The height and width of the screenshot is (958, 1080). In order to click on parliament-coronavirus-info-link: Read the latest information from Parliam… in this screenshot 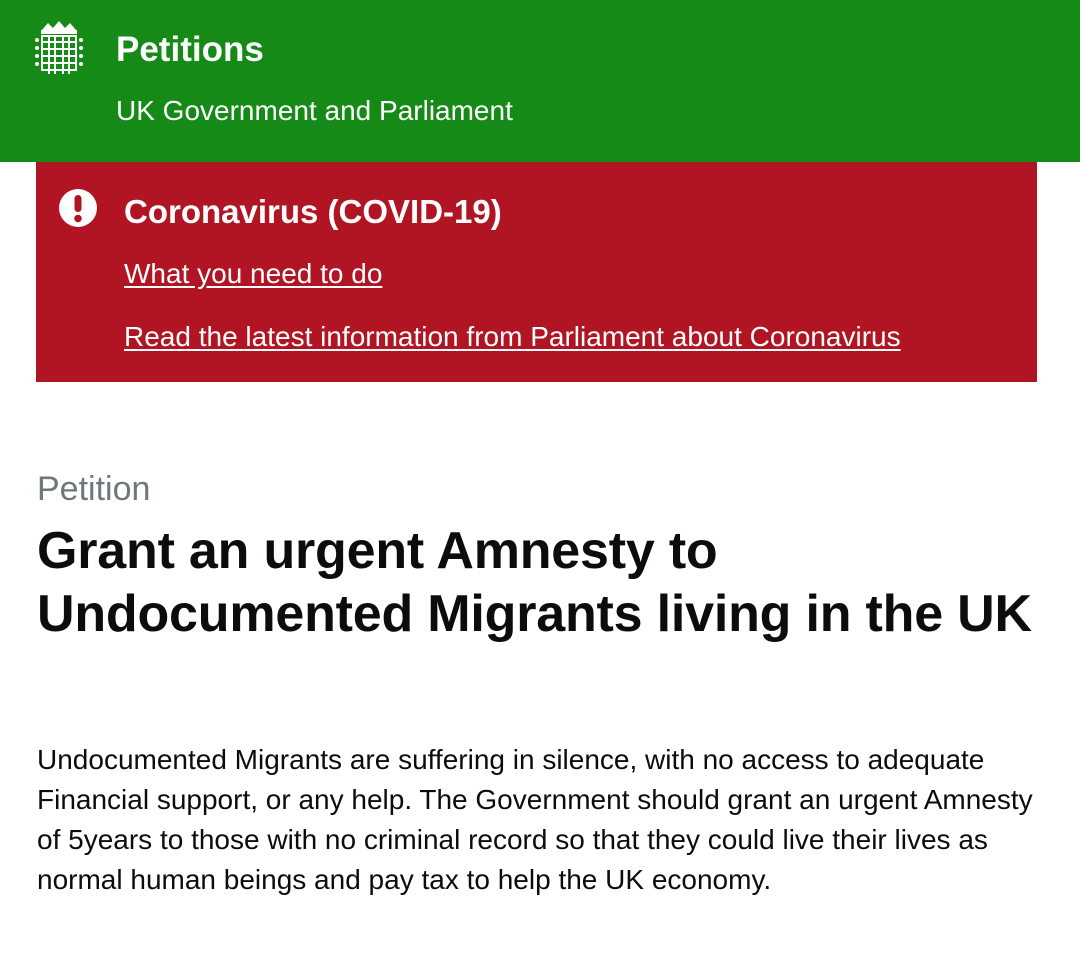, I will do `click(512, 337)`.